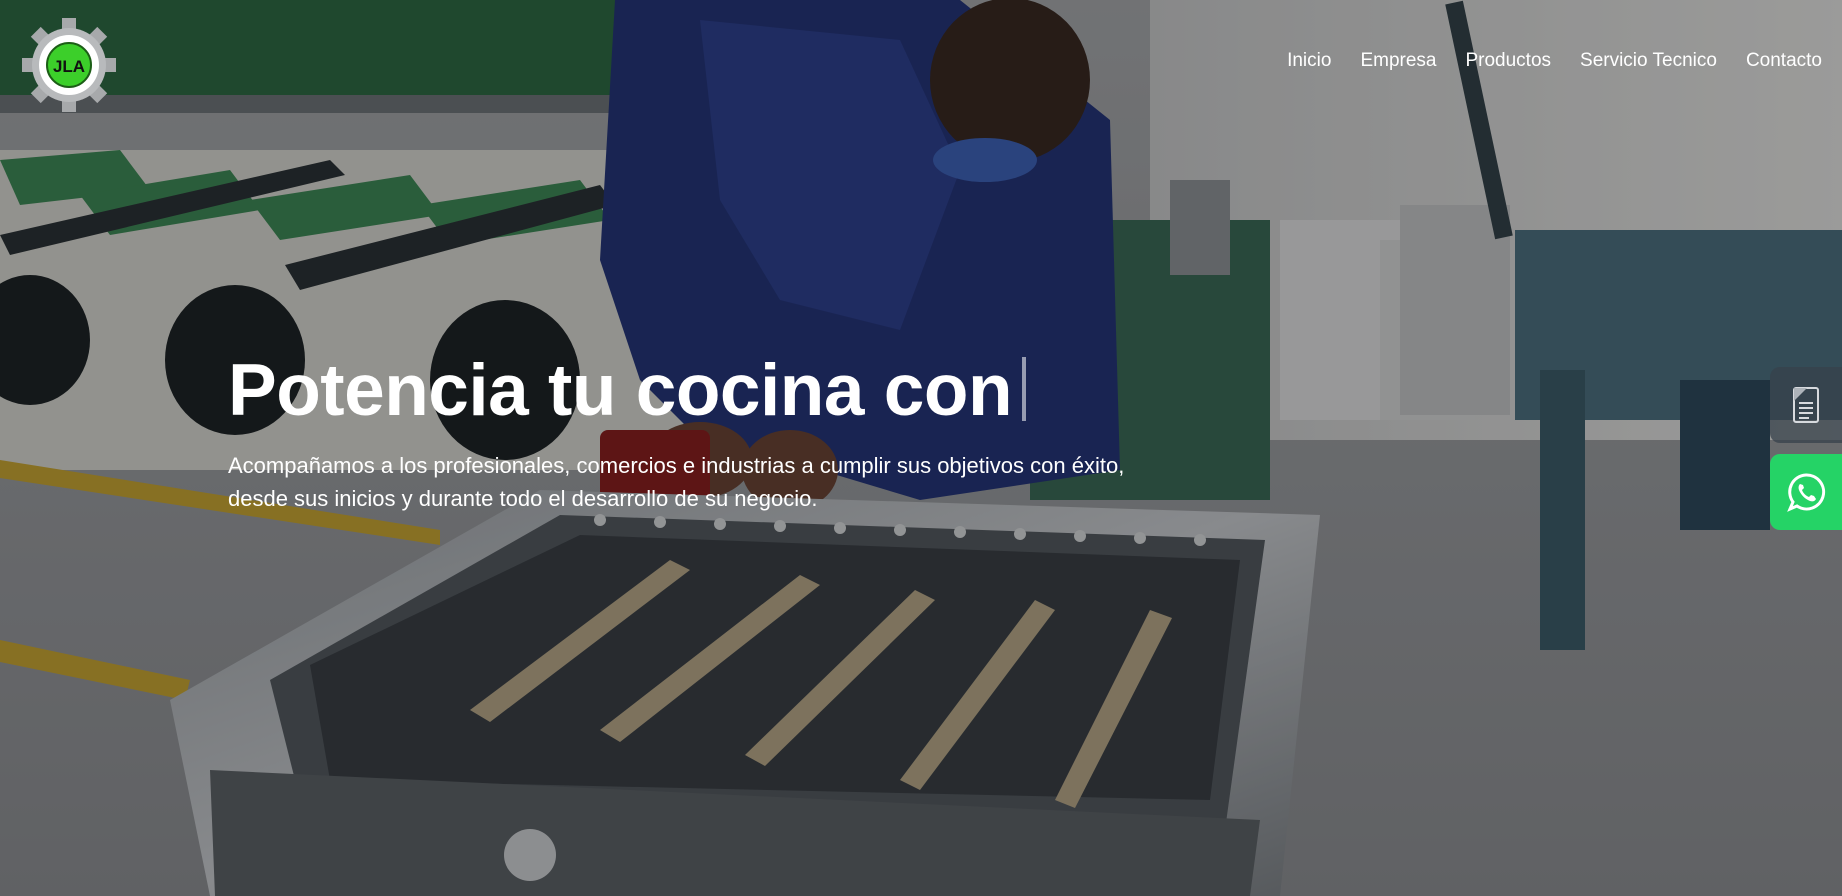 This screenshot has width=1842, height=896. I want to click on logo-text: JLA, so click(69, 66).